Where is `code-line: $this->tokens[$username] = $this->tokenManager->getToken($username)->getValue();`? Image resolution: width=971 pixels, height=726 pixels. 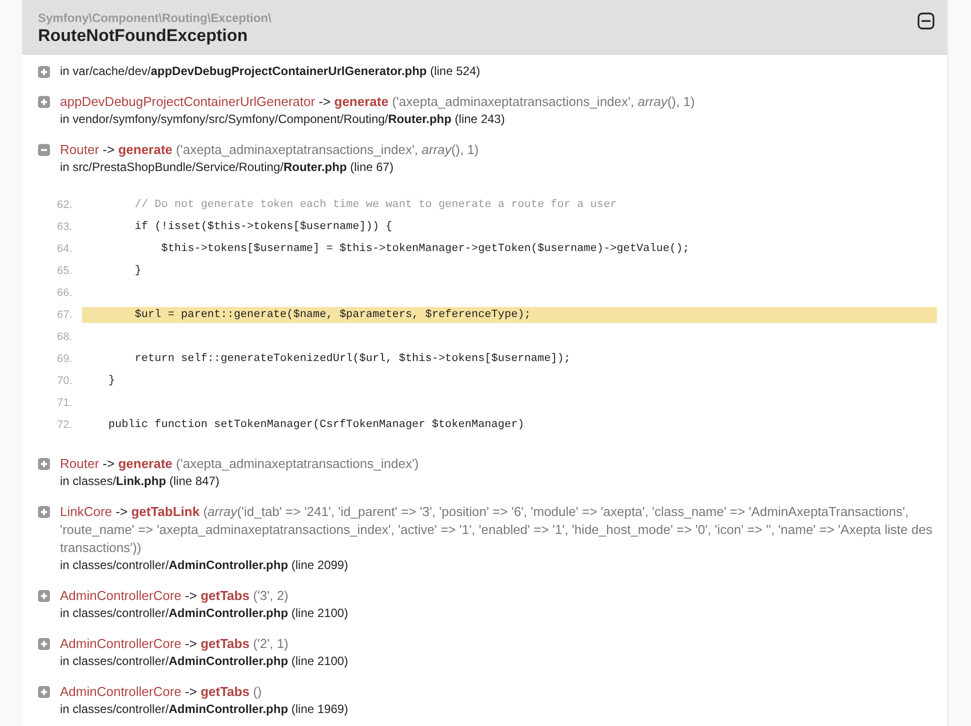
code-line: $this->tokens[$username] = $this->tokenManager->getToken($username)->getValue(); is located at coordinates (425, 249).